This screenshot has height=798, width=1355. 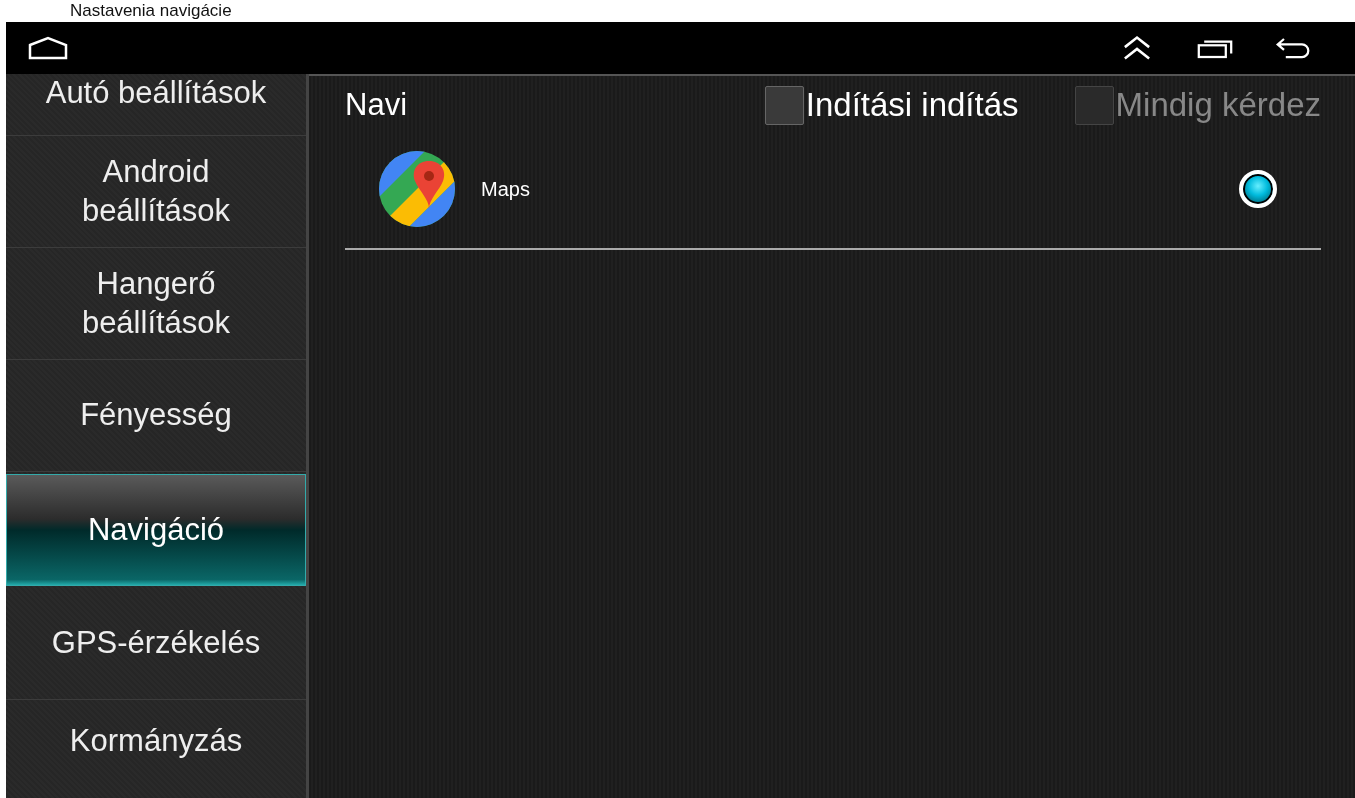 What do you see at coordinates (156, 530) in the screenshot?
I see `sidebar-item: Navigáció` at bounding box center [156, 530].